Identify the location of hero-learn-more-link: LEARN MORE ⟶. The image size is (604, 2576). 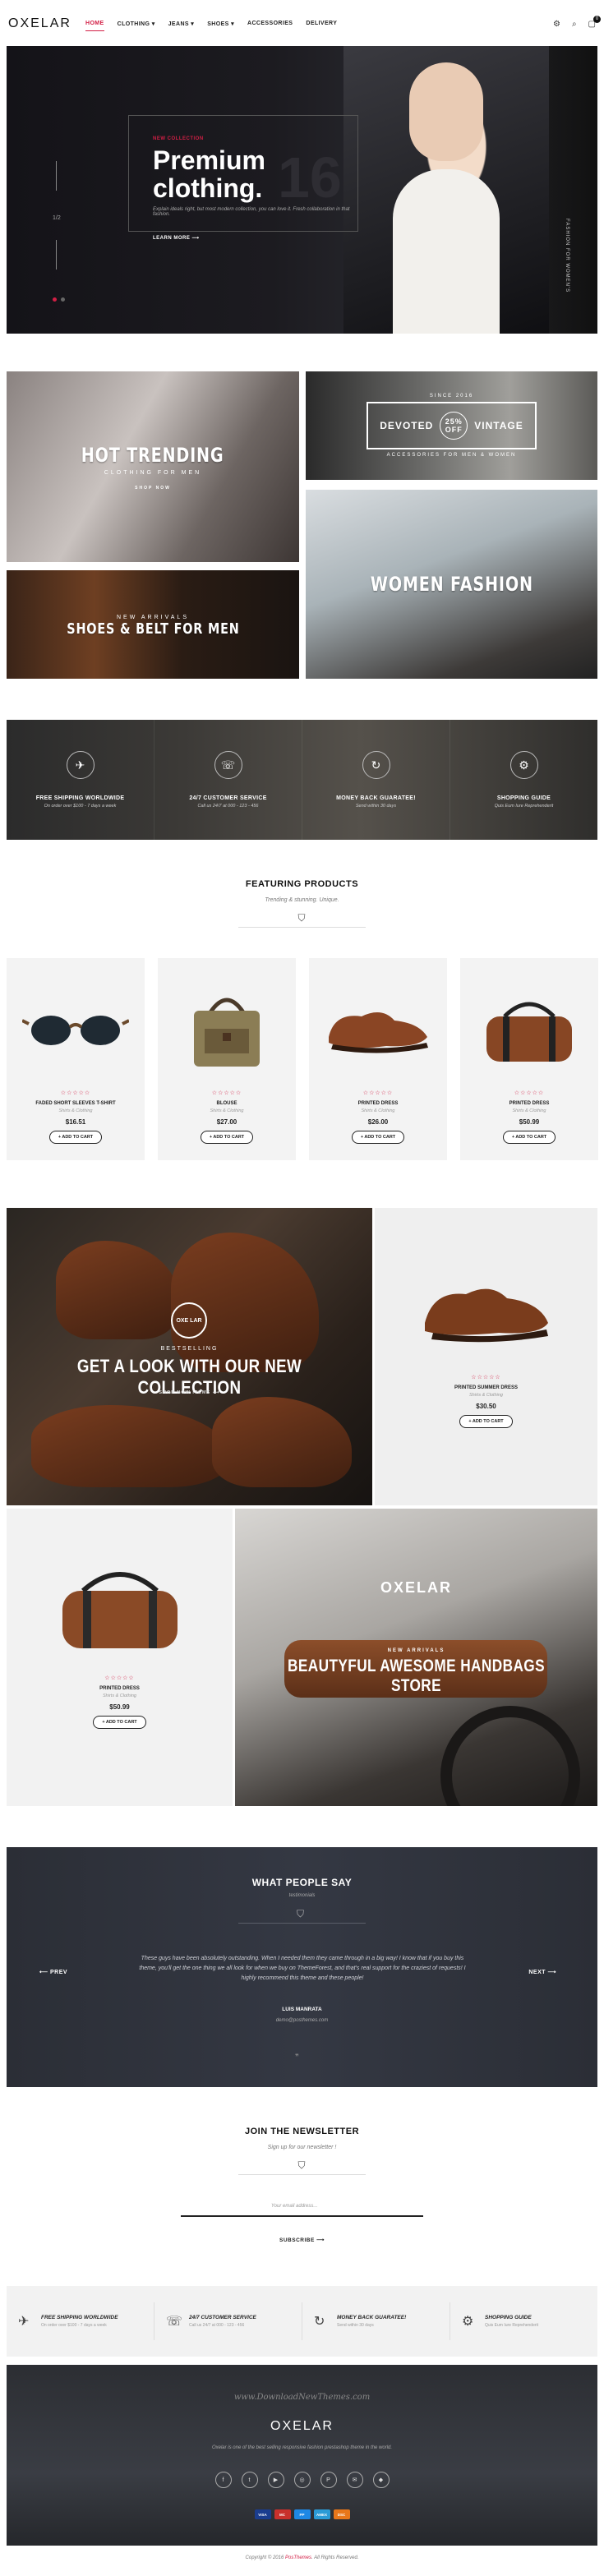
(177, 238).